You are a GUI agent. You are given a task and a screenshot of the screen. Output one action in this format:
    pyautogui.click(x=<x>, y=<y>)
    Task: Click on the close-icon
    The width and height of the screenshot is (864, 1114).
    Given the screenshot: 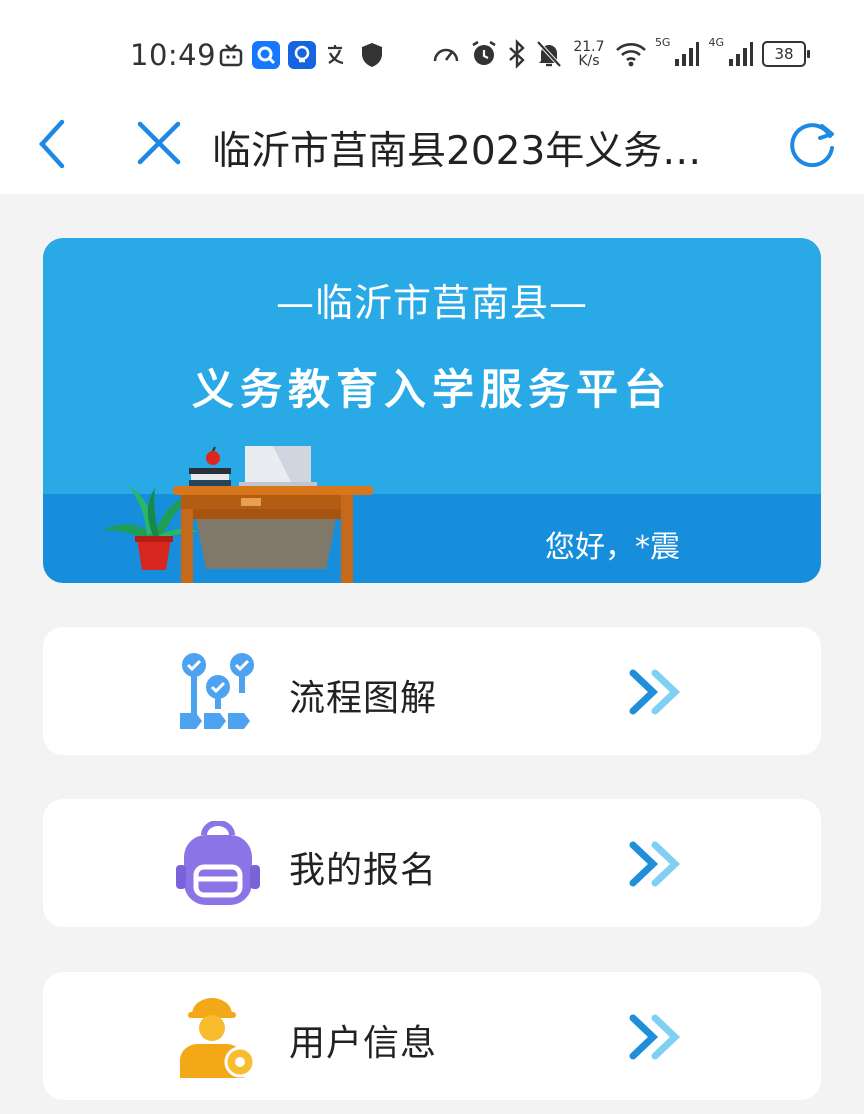 What is the action you would take?
    pyautogui.click(x=159, y=143)
    